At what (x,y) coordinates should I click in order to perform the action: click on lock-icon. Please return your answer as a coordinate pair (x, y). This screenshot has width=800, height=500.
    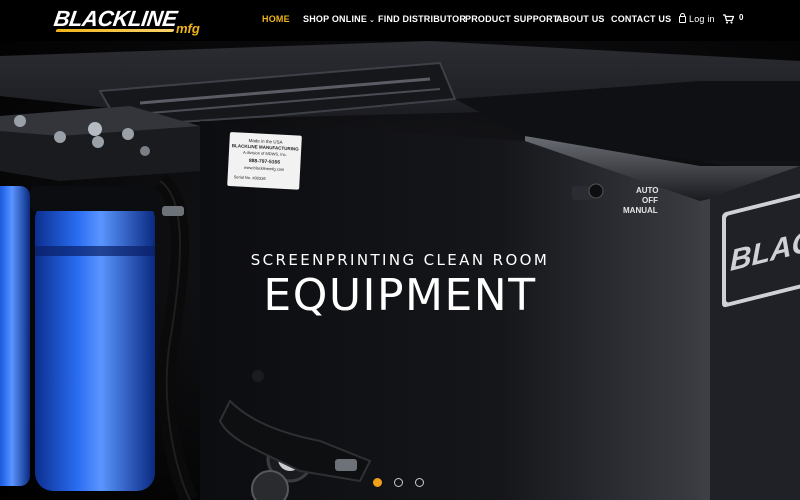
    Looking at the image, I should click on (682, 18).